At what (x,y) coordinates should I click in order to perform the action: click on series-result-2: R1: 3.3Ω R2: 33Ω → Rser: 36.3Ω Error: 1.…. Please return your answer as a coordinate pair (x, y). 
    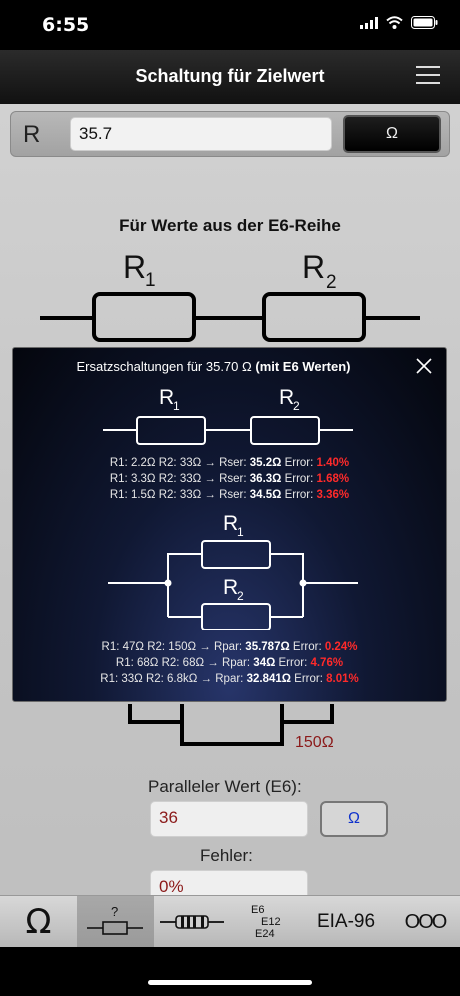
    Looking at the image, I should click on (229, 479).